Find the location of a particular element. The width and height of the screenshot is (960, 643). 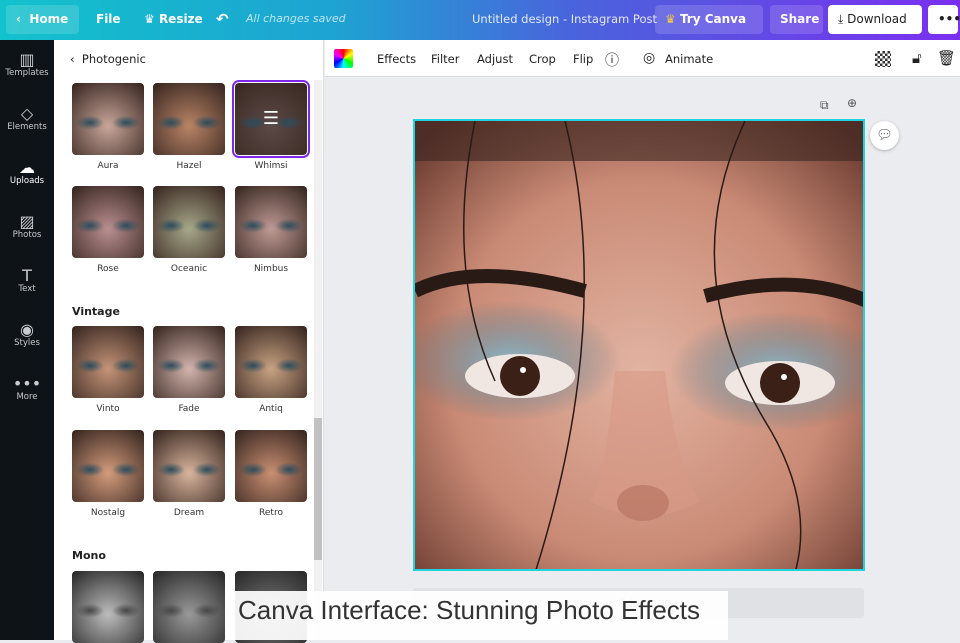

rail-item-text: T Text is located at coordinates (27, 283).